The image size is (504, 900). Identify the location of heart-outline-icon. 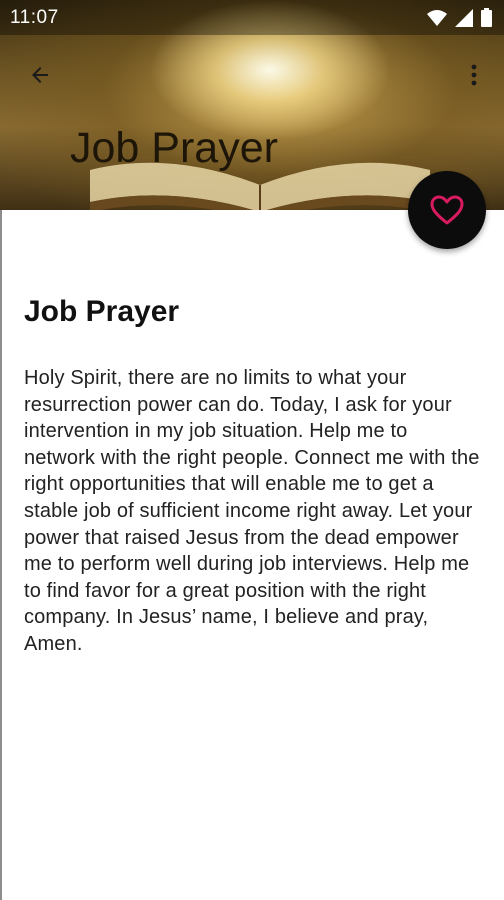
(447, 210).